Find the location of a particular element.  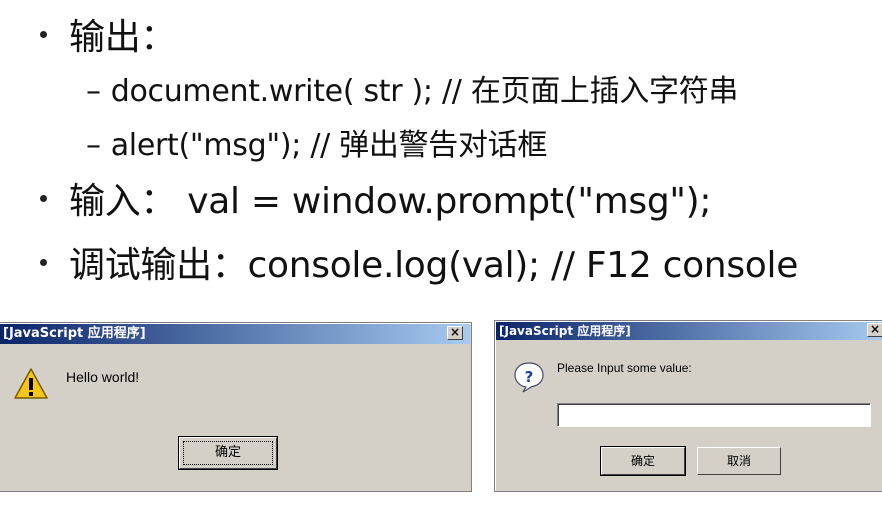

cancel-button-label: 取消 is located at coordinates (738, 461).